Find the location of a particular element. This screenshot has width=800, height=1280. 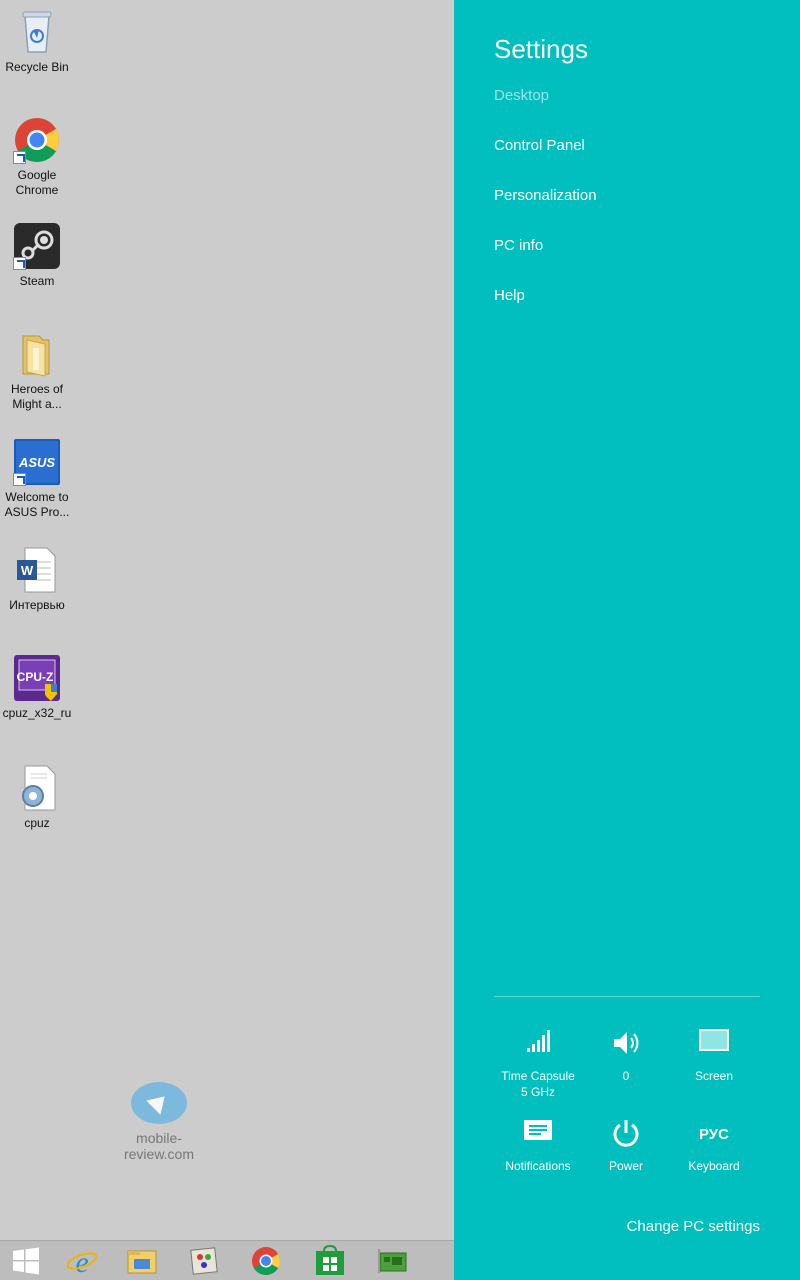

watermark-text: mobile-review.com is located at coordinates (159, 1146).